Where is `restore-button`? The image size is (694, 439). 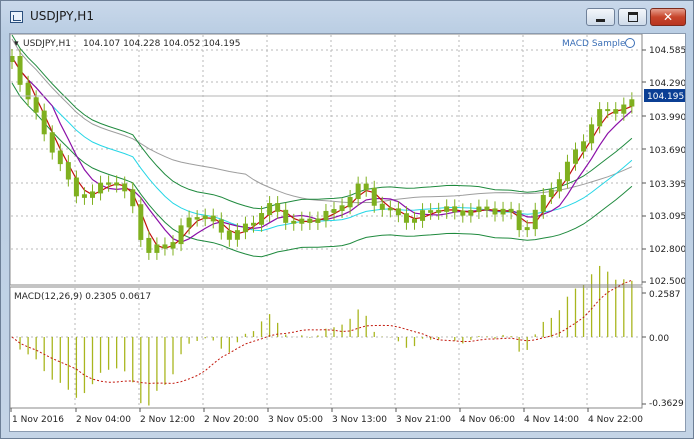 restore-button is located at coordinates (632, 17).